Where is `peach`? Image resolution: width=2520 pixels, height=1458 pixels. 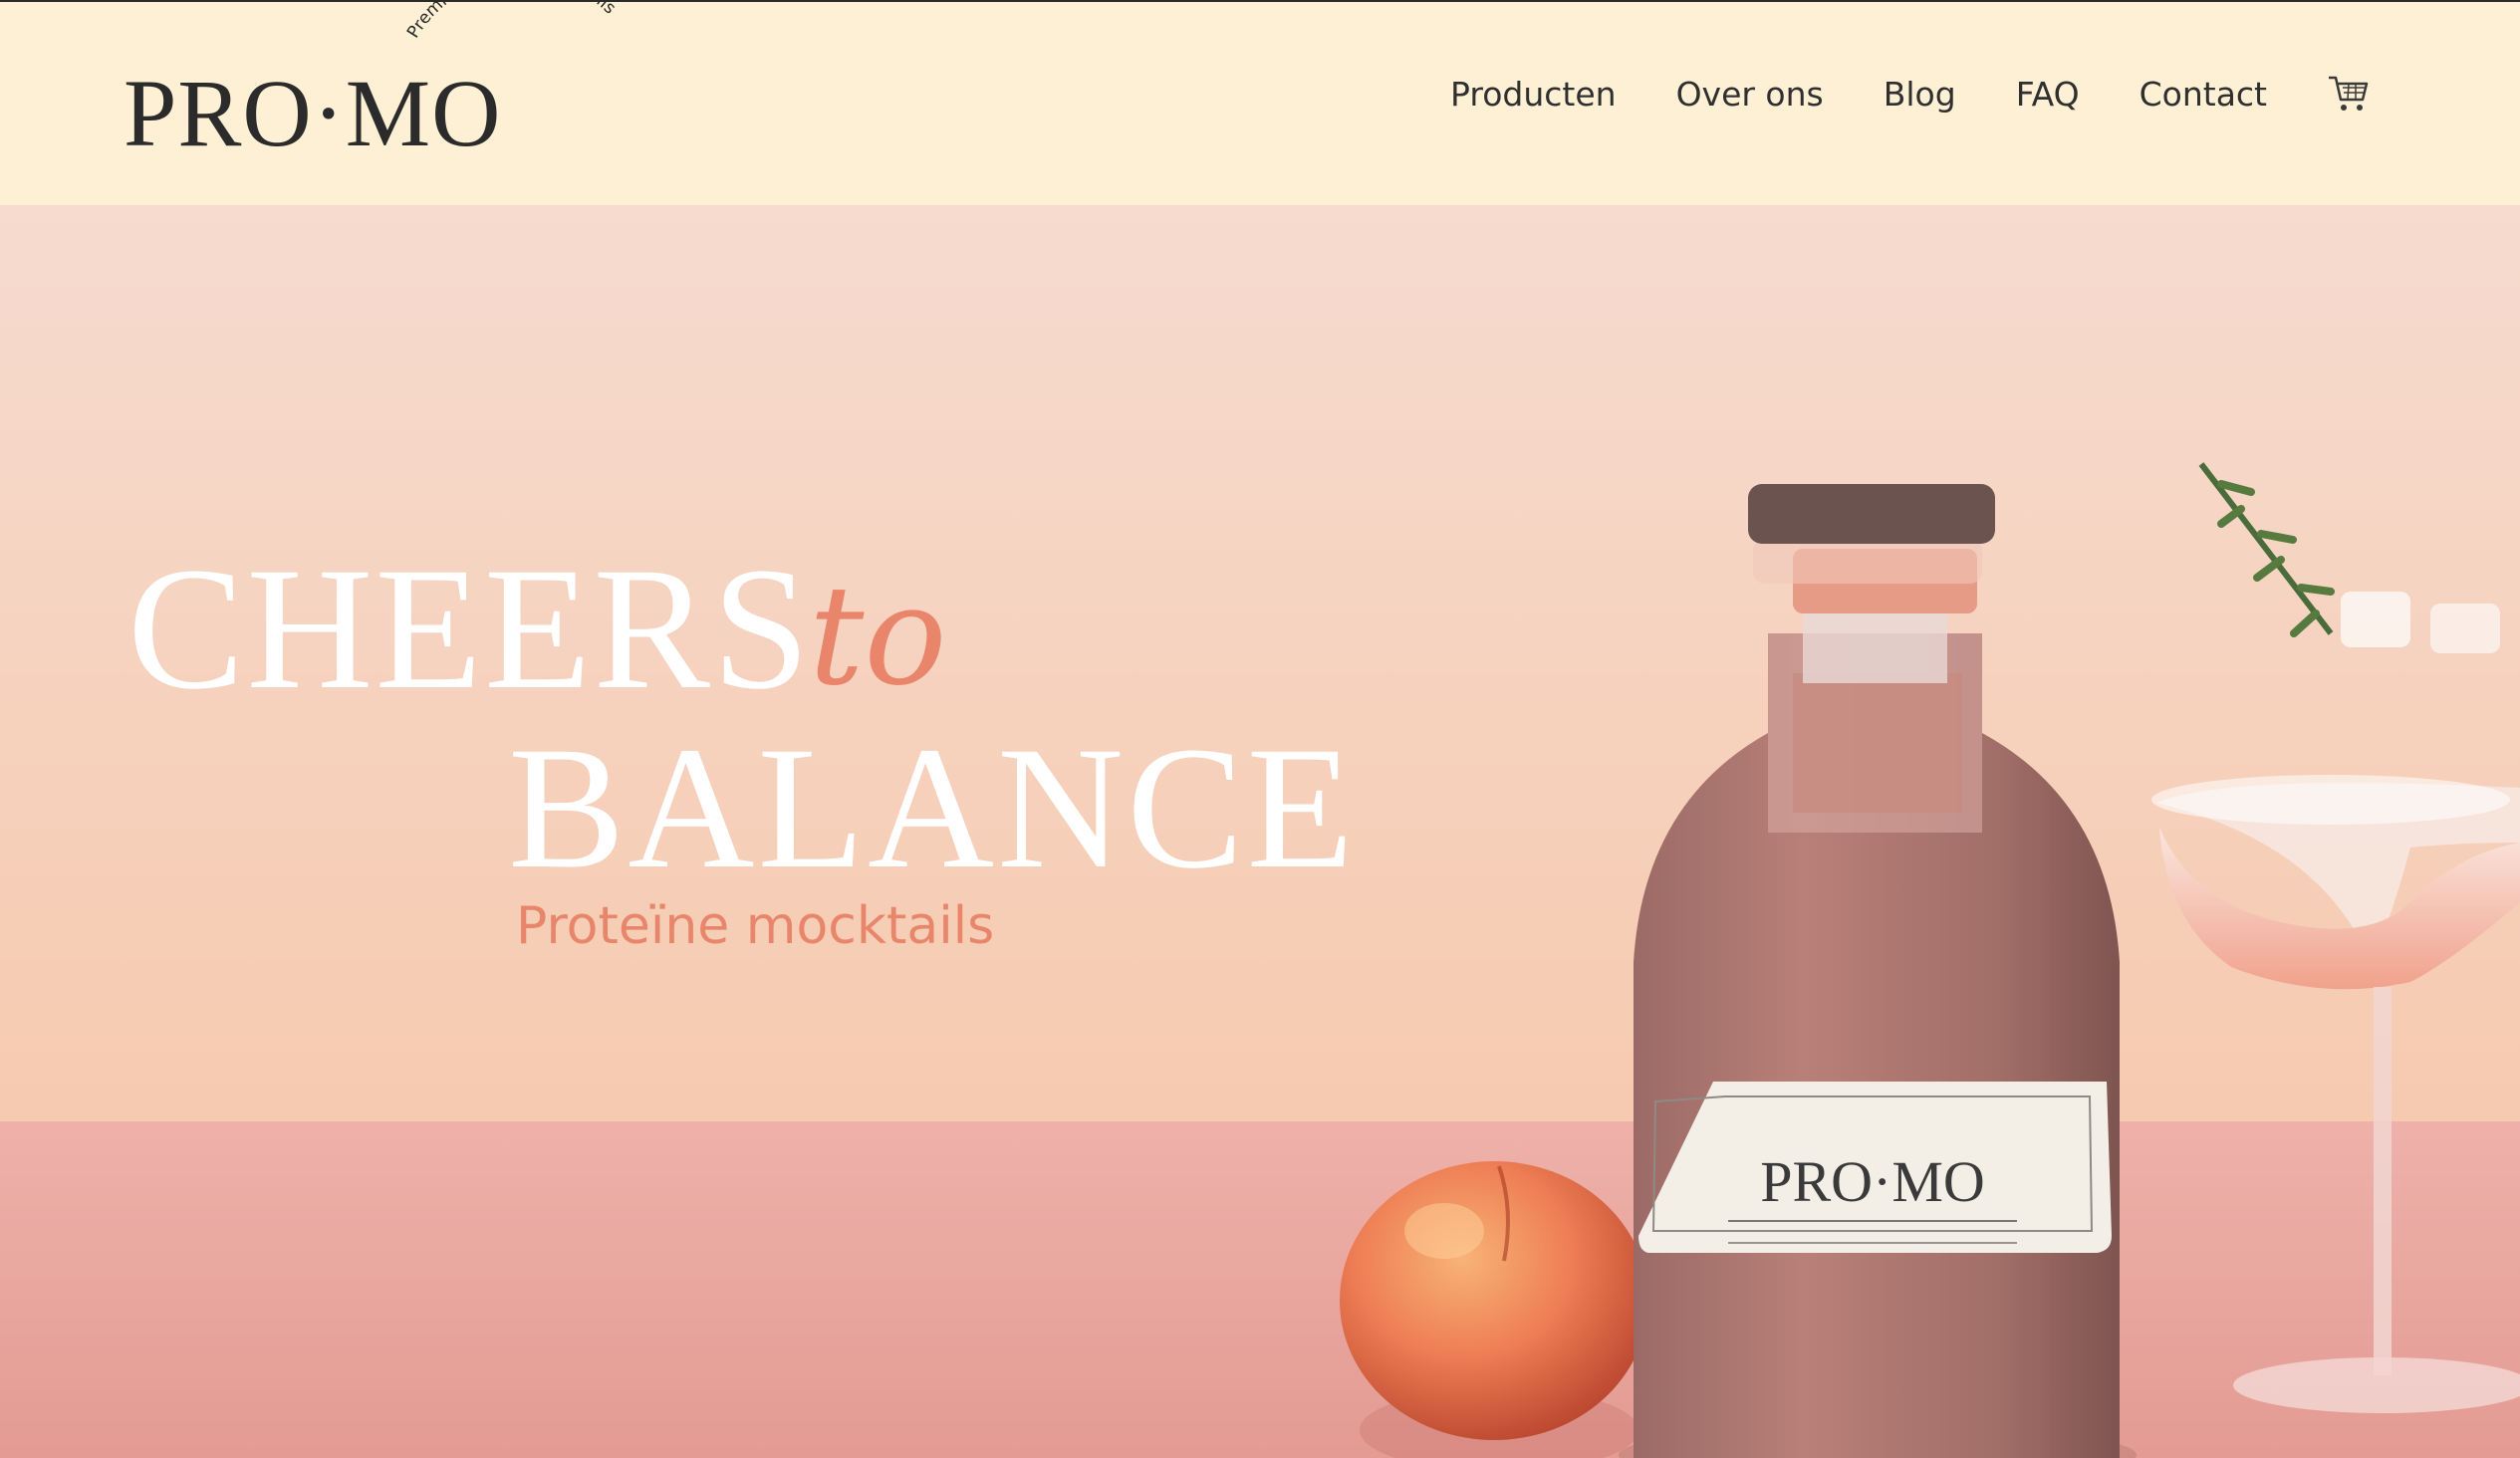
peach is located at coordinates (1494, 1309).